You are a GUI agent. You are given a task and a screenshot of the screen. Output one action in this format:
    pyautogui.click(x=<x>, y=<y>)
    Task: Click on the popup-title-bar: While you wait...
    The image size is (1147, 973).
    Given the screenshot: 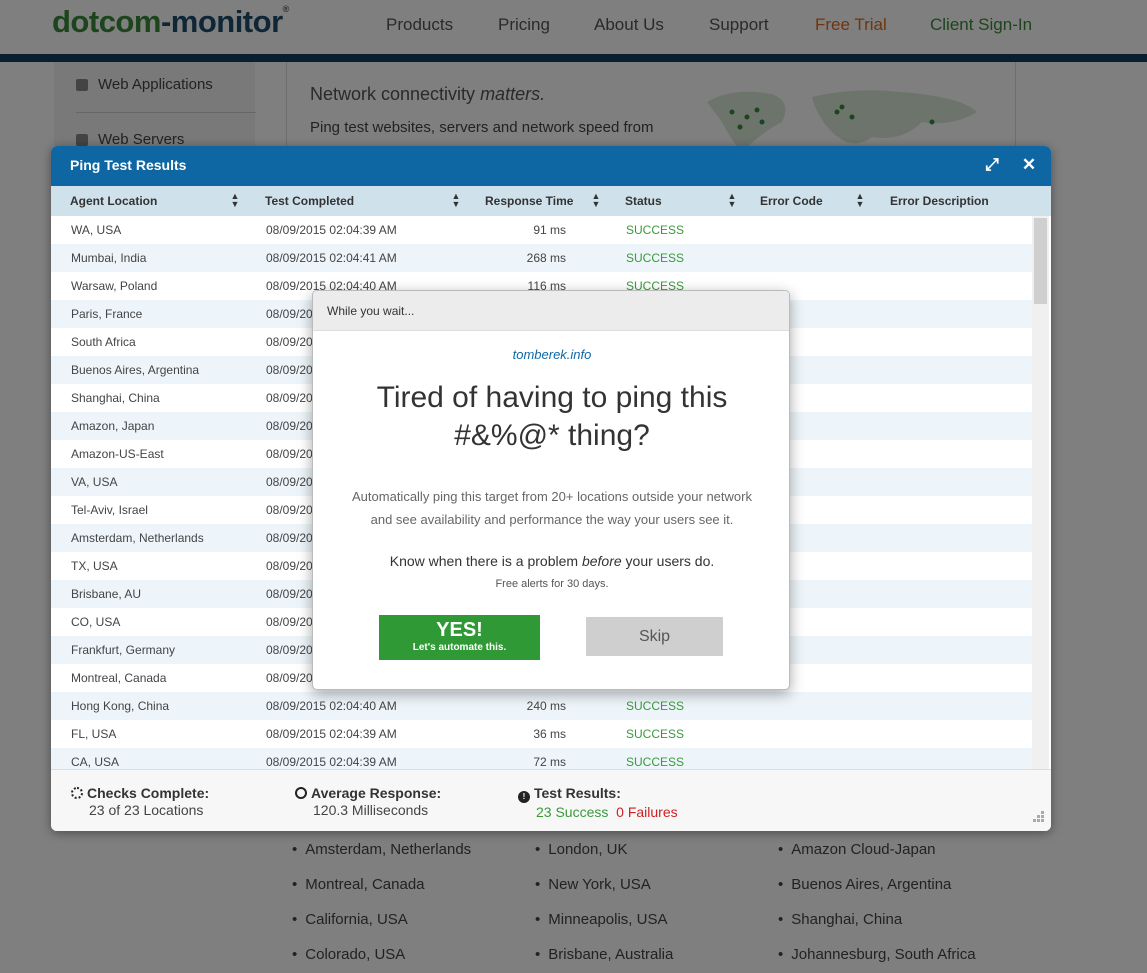 What is the action you would take?
    pyautogui.click(x=551, y=311)
    